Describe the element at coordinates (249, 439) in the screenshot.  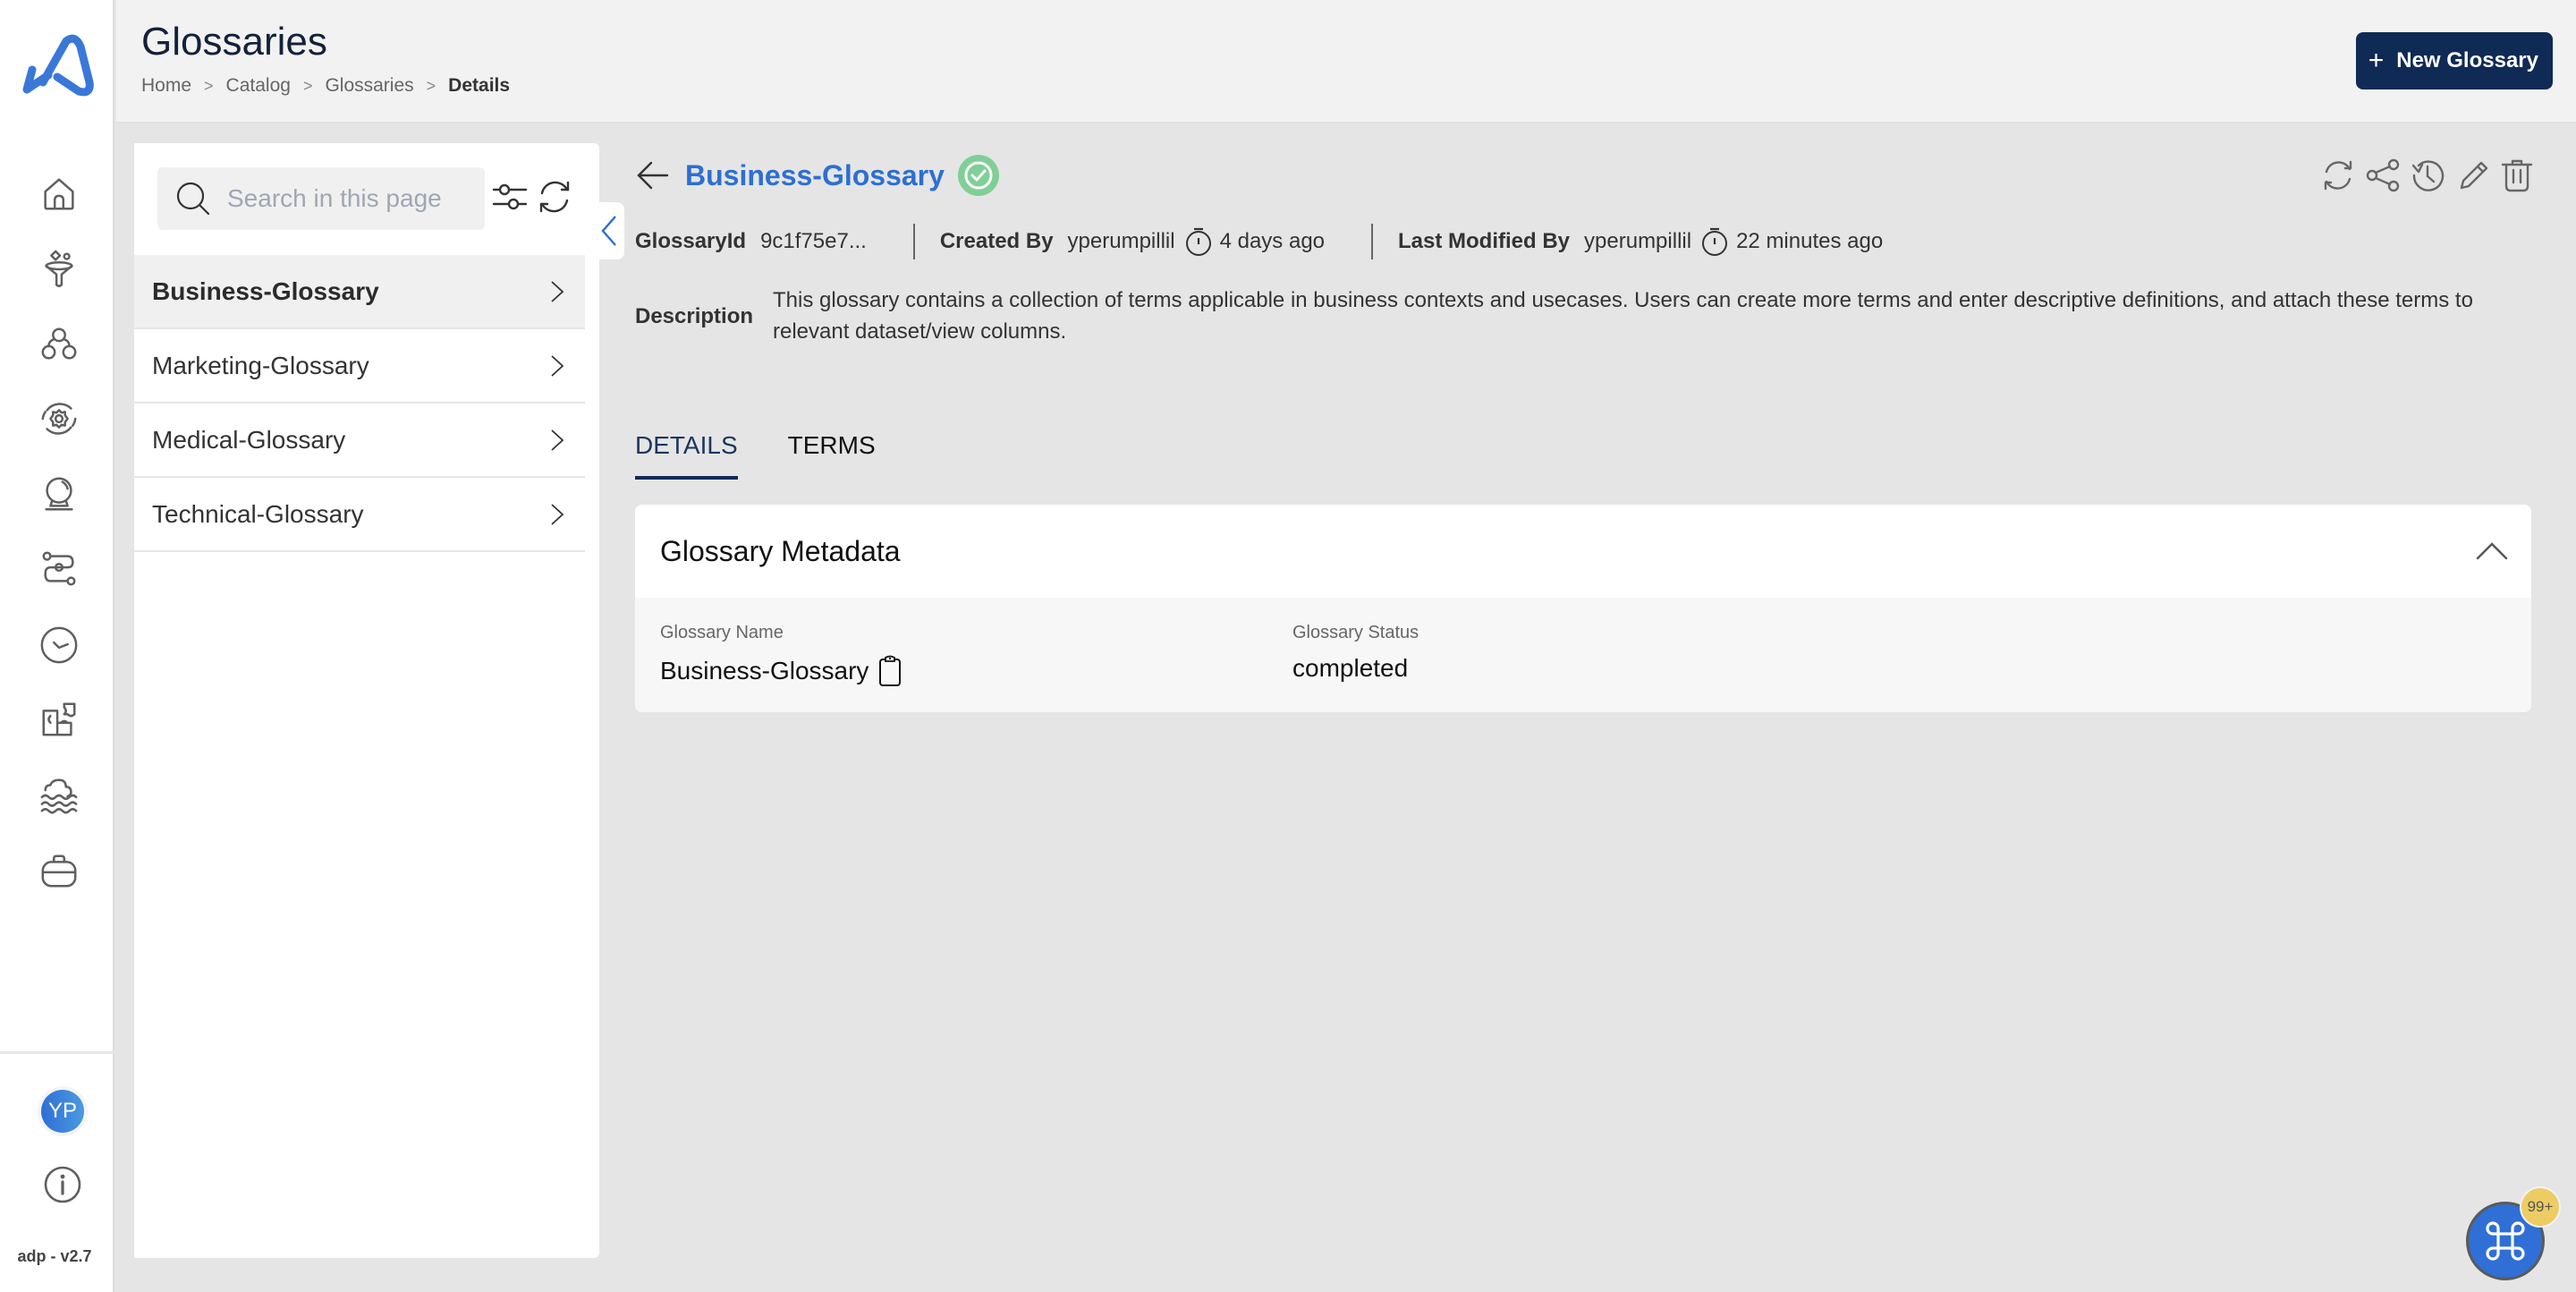
I see `list-item-label: Medical-Glossary` at that location.